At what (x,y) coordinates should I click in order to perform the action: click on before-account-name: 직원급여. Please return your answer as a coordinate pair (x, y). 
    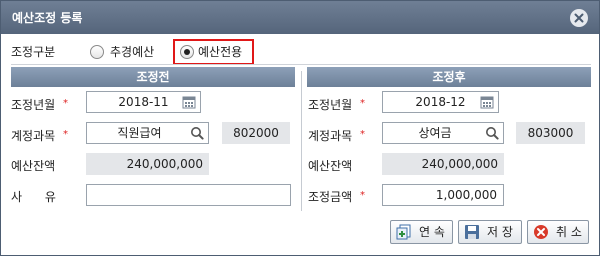
    Looking at the image, I should click on (139, 133).